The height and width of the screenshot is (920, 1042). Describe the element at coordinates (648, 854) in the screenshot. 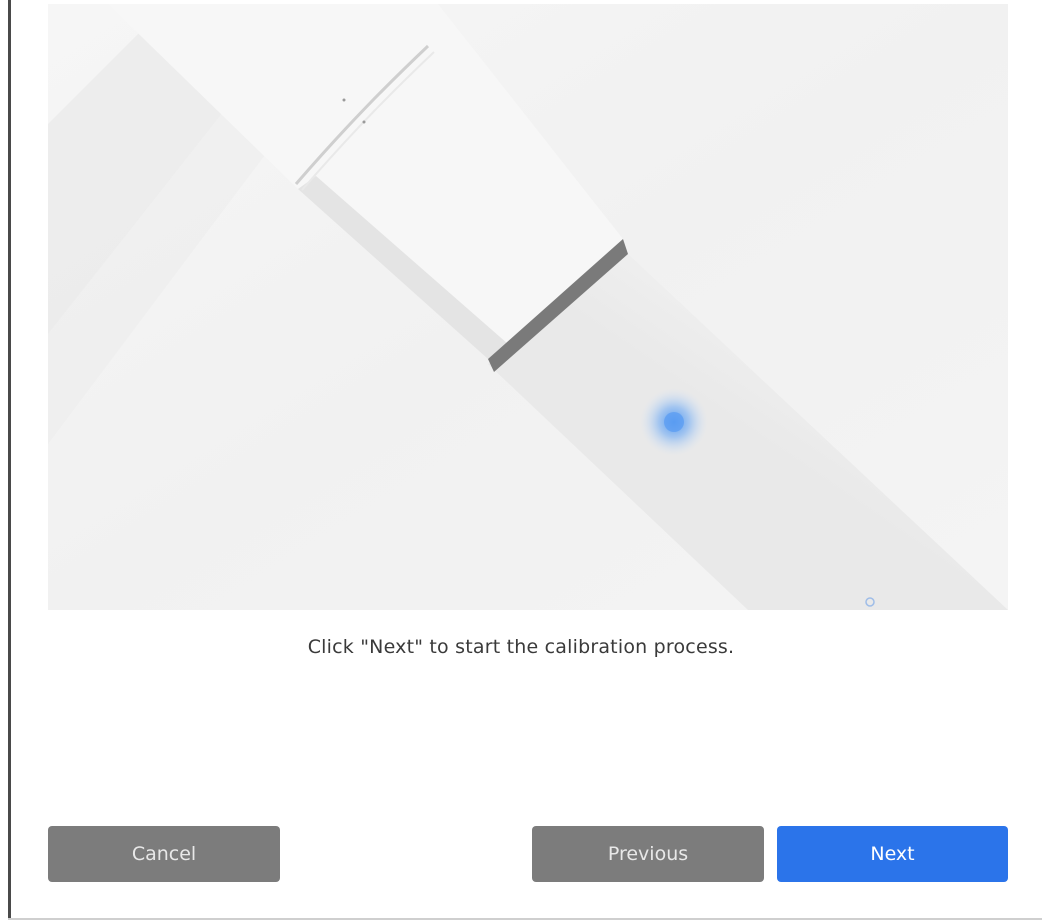

I see `previous-button: Previous` at that location.